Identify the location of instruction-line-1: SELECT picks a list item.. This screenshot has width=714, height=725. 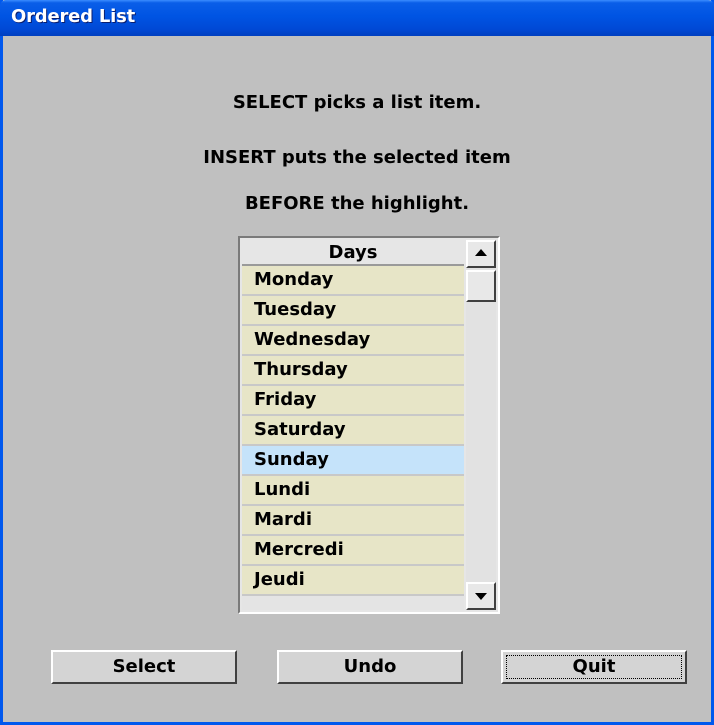
(357, 102).